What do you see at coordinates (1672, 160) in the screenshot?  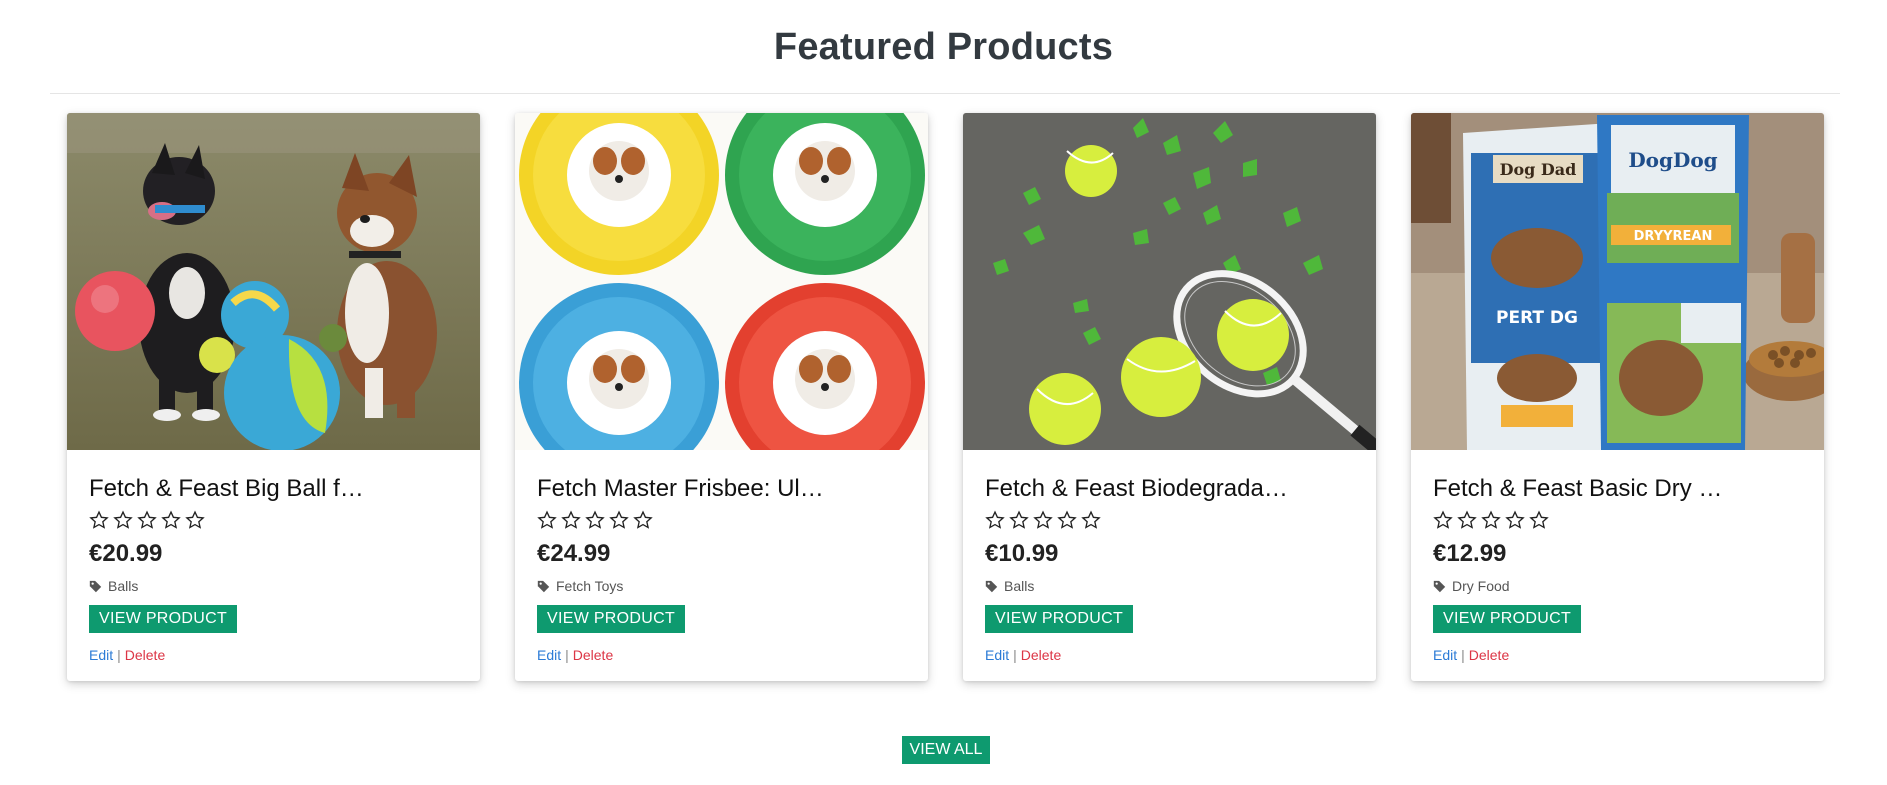 I see `svg-text: DogDog` at bounding box center [1672, 160].